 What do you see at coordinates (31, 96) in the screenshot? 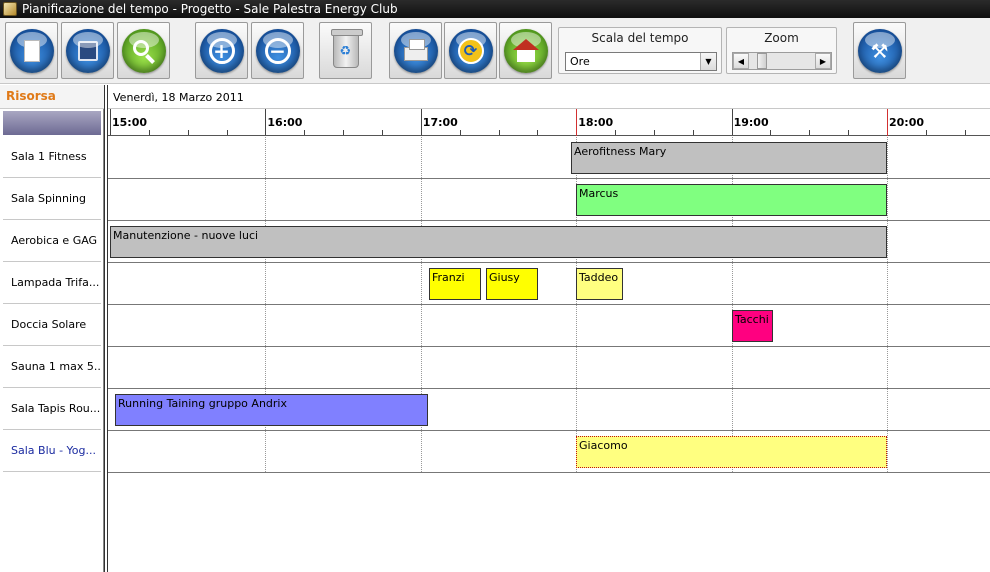
I see `resource-header-label: Risorsa` at bounding box center [31, 96].